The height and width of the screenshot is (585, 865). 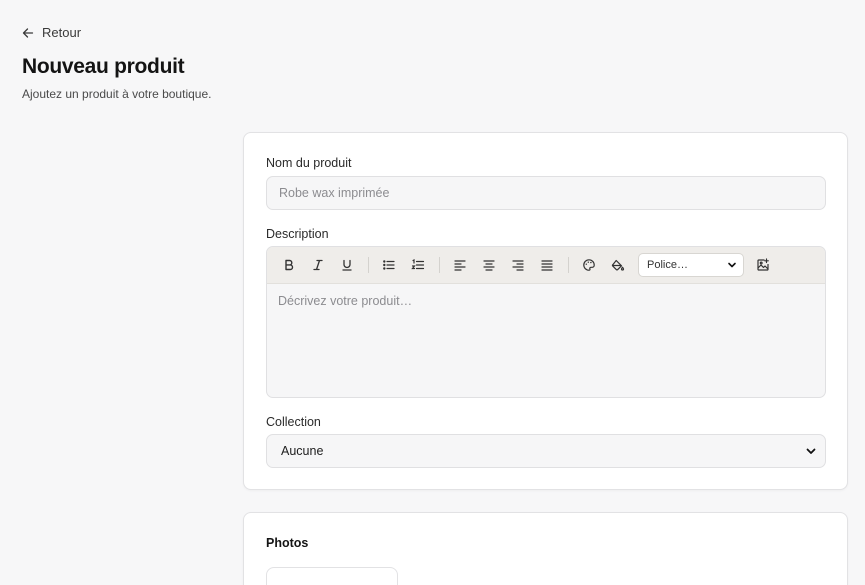 I want to click on bullet-list-icon, so click(x=389, y=265).